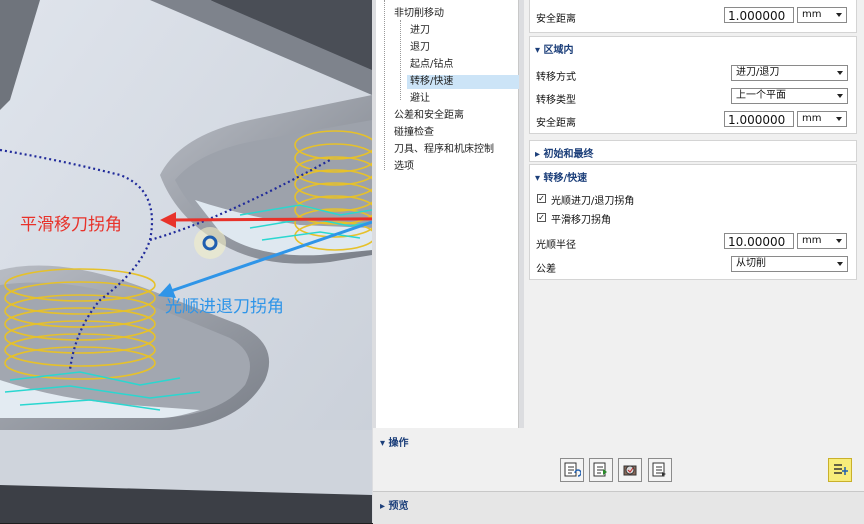 This screenshot has height=524, width=864. What do you see at coordinates (759, 15) in the screenshot?
I see `safe-distance-input-top: 1.000000` at bounding box center [759, 15].